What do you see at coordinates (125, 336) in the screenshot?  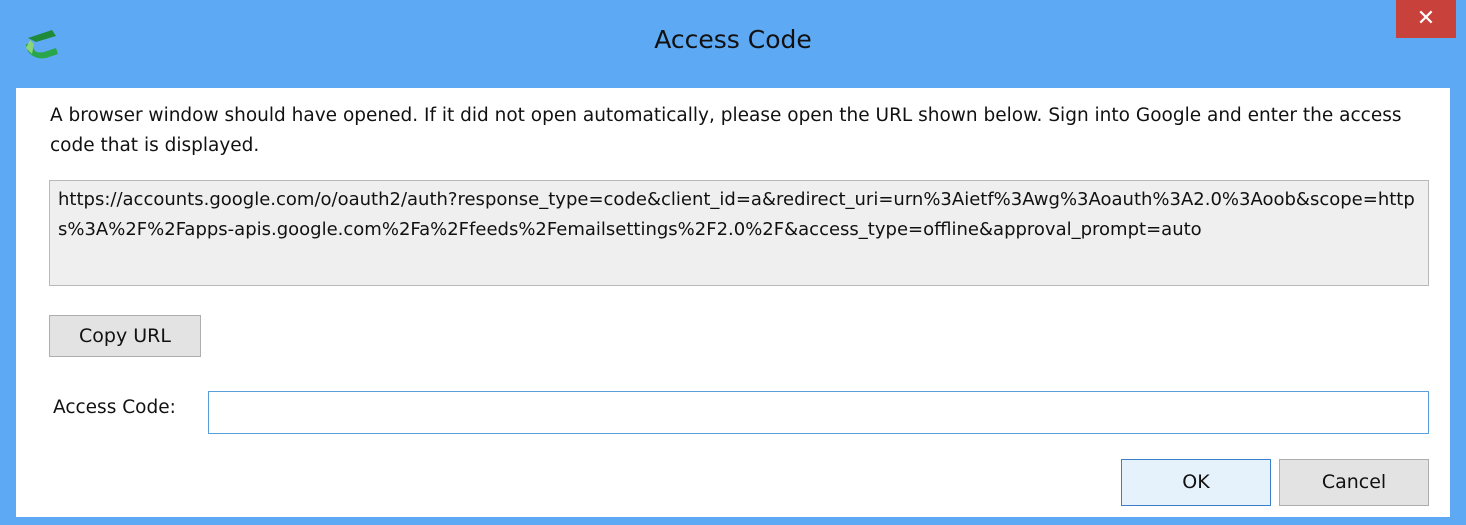 I see `copy-url-button: Copy URL` at bounding box center [125, 336].